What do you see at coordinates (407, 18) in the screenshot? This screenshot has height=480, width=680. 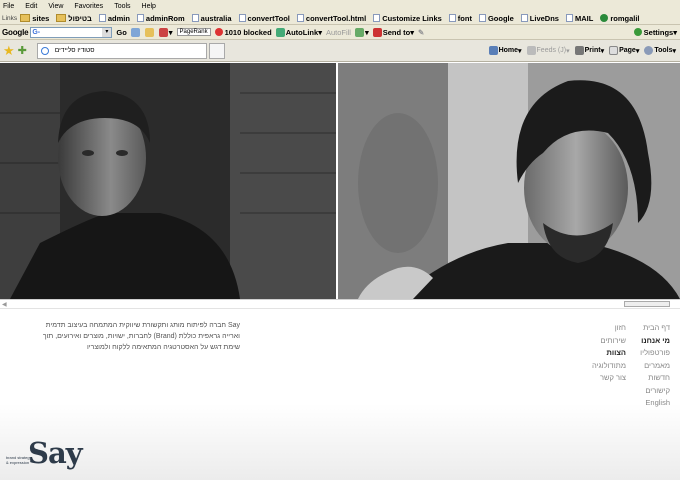 I see `link-customize-links: Customize Links` at bounding box center [407, 18].